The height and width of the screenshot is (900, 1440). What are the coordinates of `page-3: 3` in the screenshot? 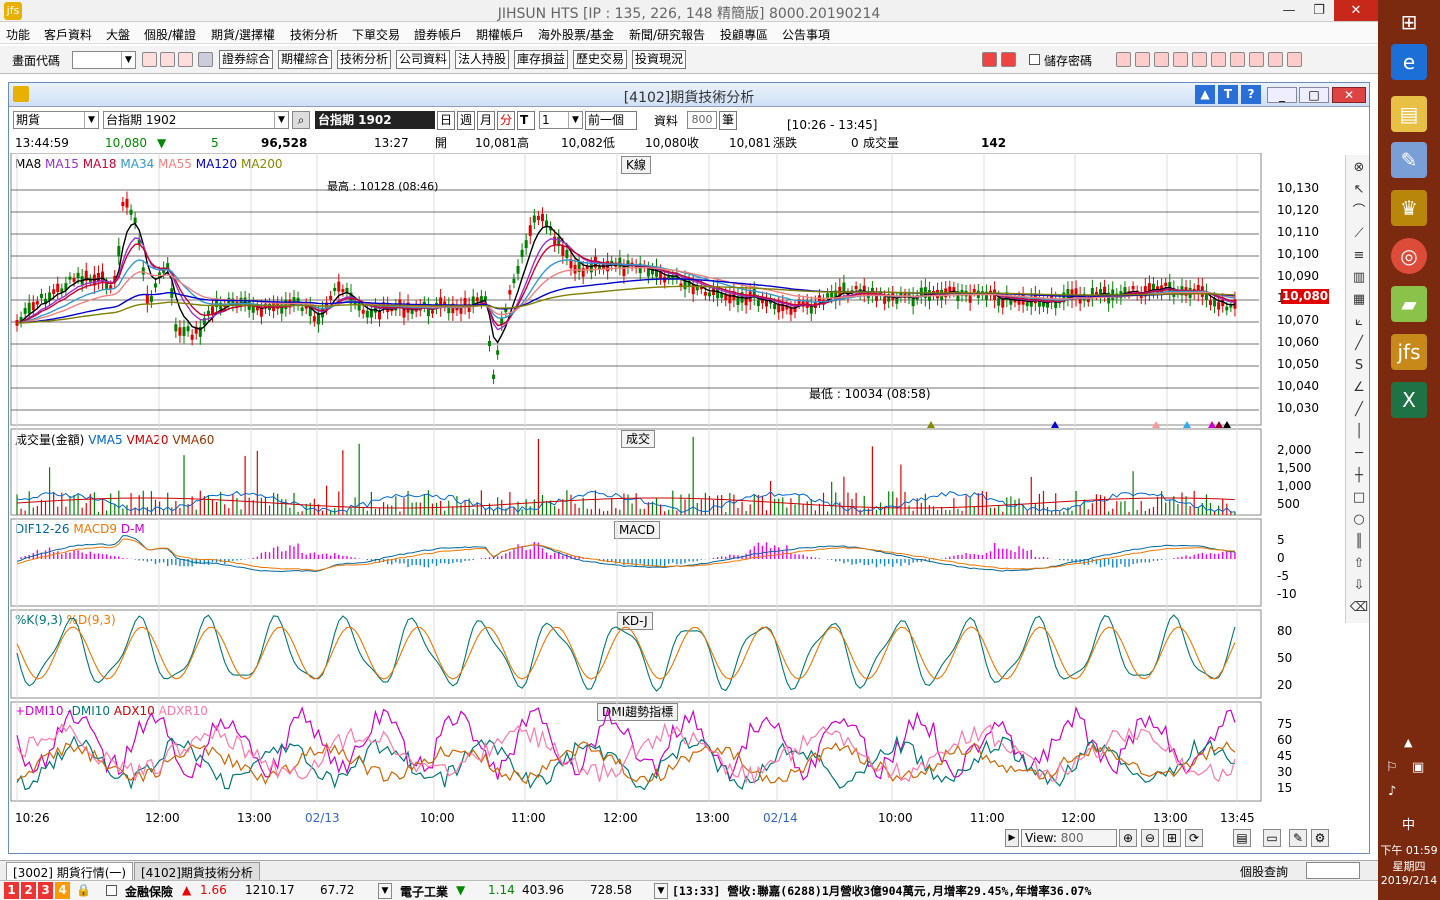 It's located at (45, 890).